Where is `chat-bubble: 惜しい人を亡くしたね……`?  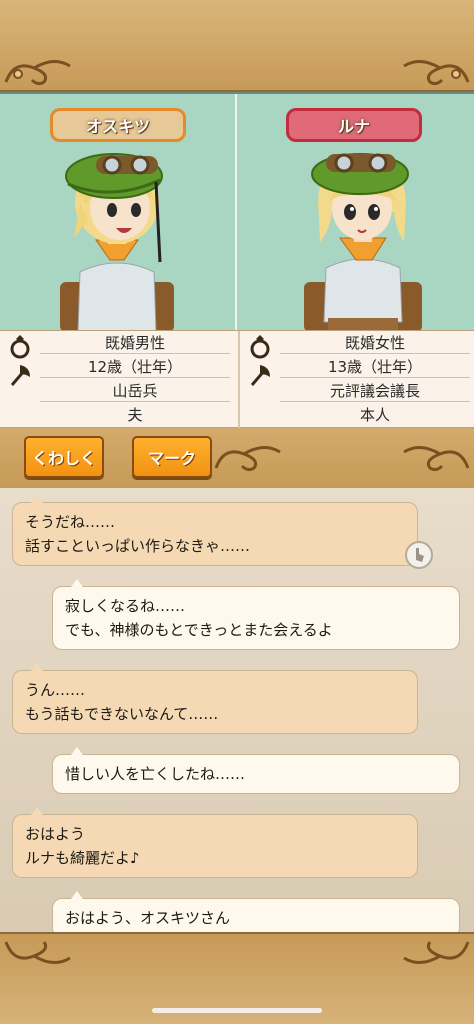 chat-bubble: 惜しい人を亡くしたね…… is located at coordinates (256, 770).